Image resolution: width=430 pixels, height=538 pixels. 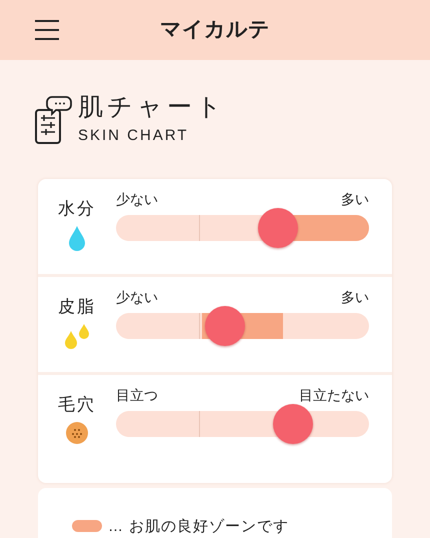 I want to click on legend-text: … お肌の良好ゾーンです, so click(x=199, y=526).